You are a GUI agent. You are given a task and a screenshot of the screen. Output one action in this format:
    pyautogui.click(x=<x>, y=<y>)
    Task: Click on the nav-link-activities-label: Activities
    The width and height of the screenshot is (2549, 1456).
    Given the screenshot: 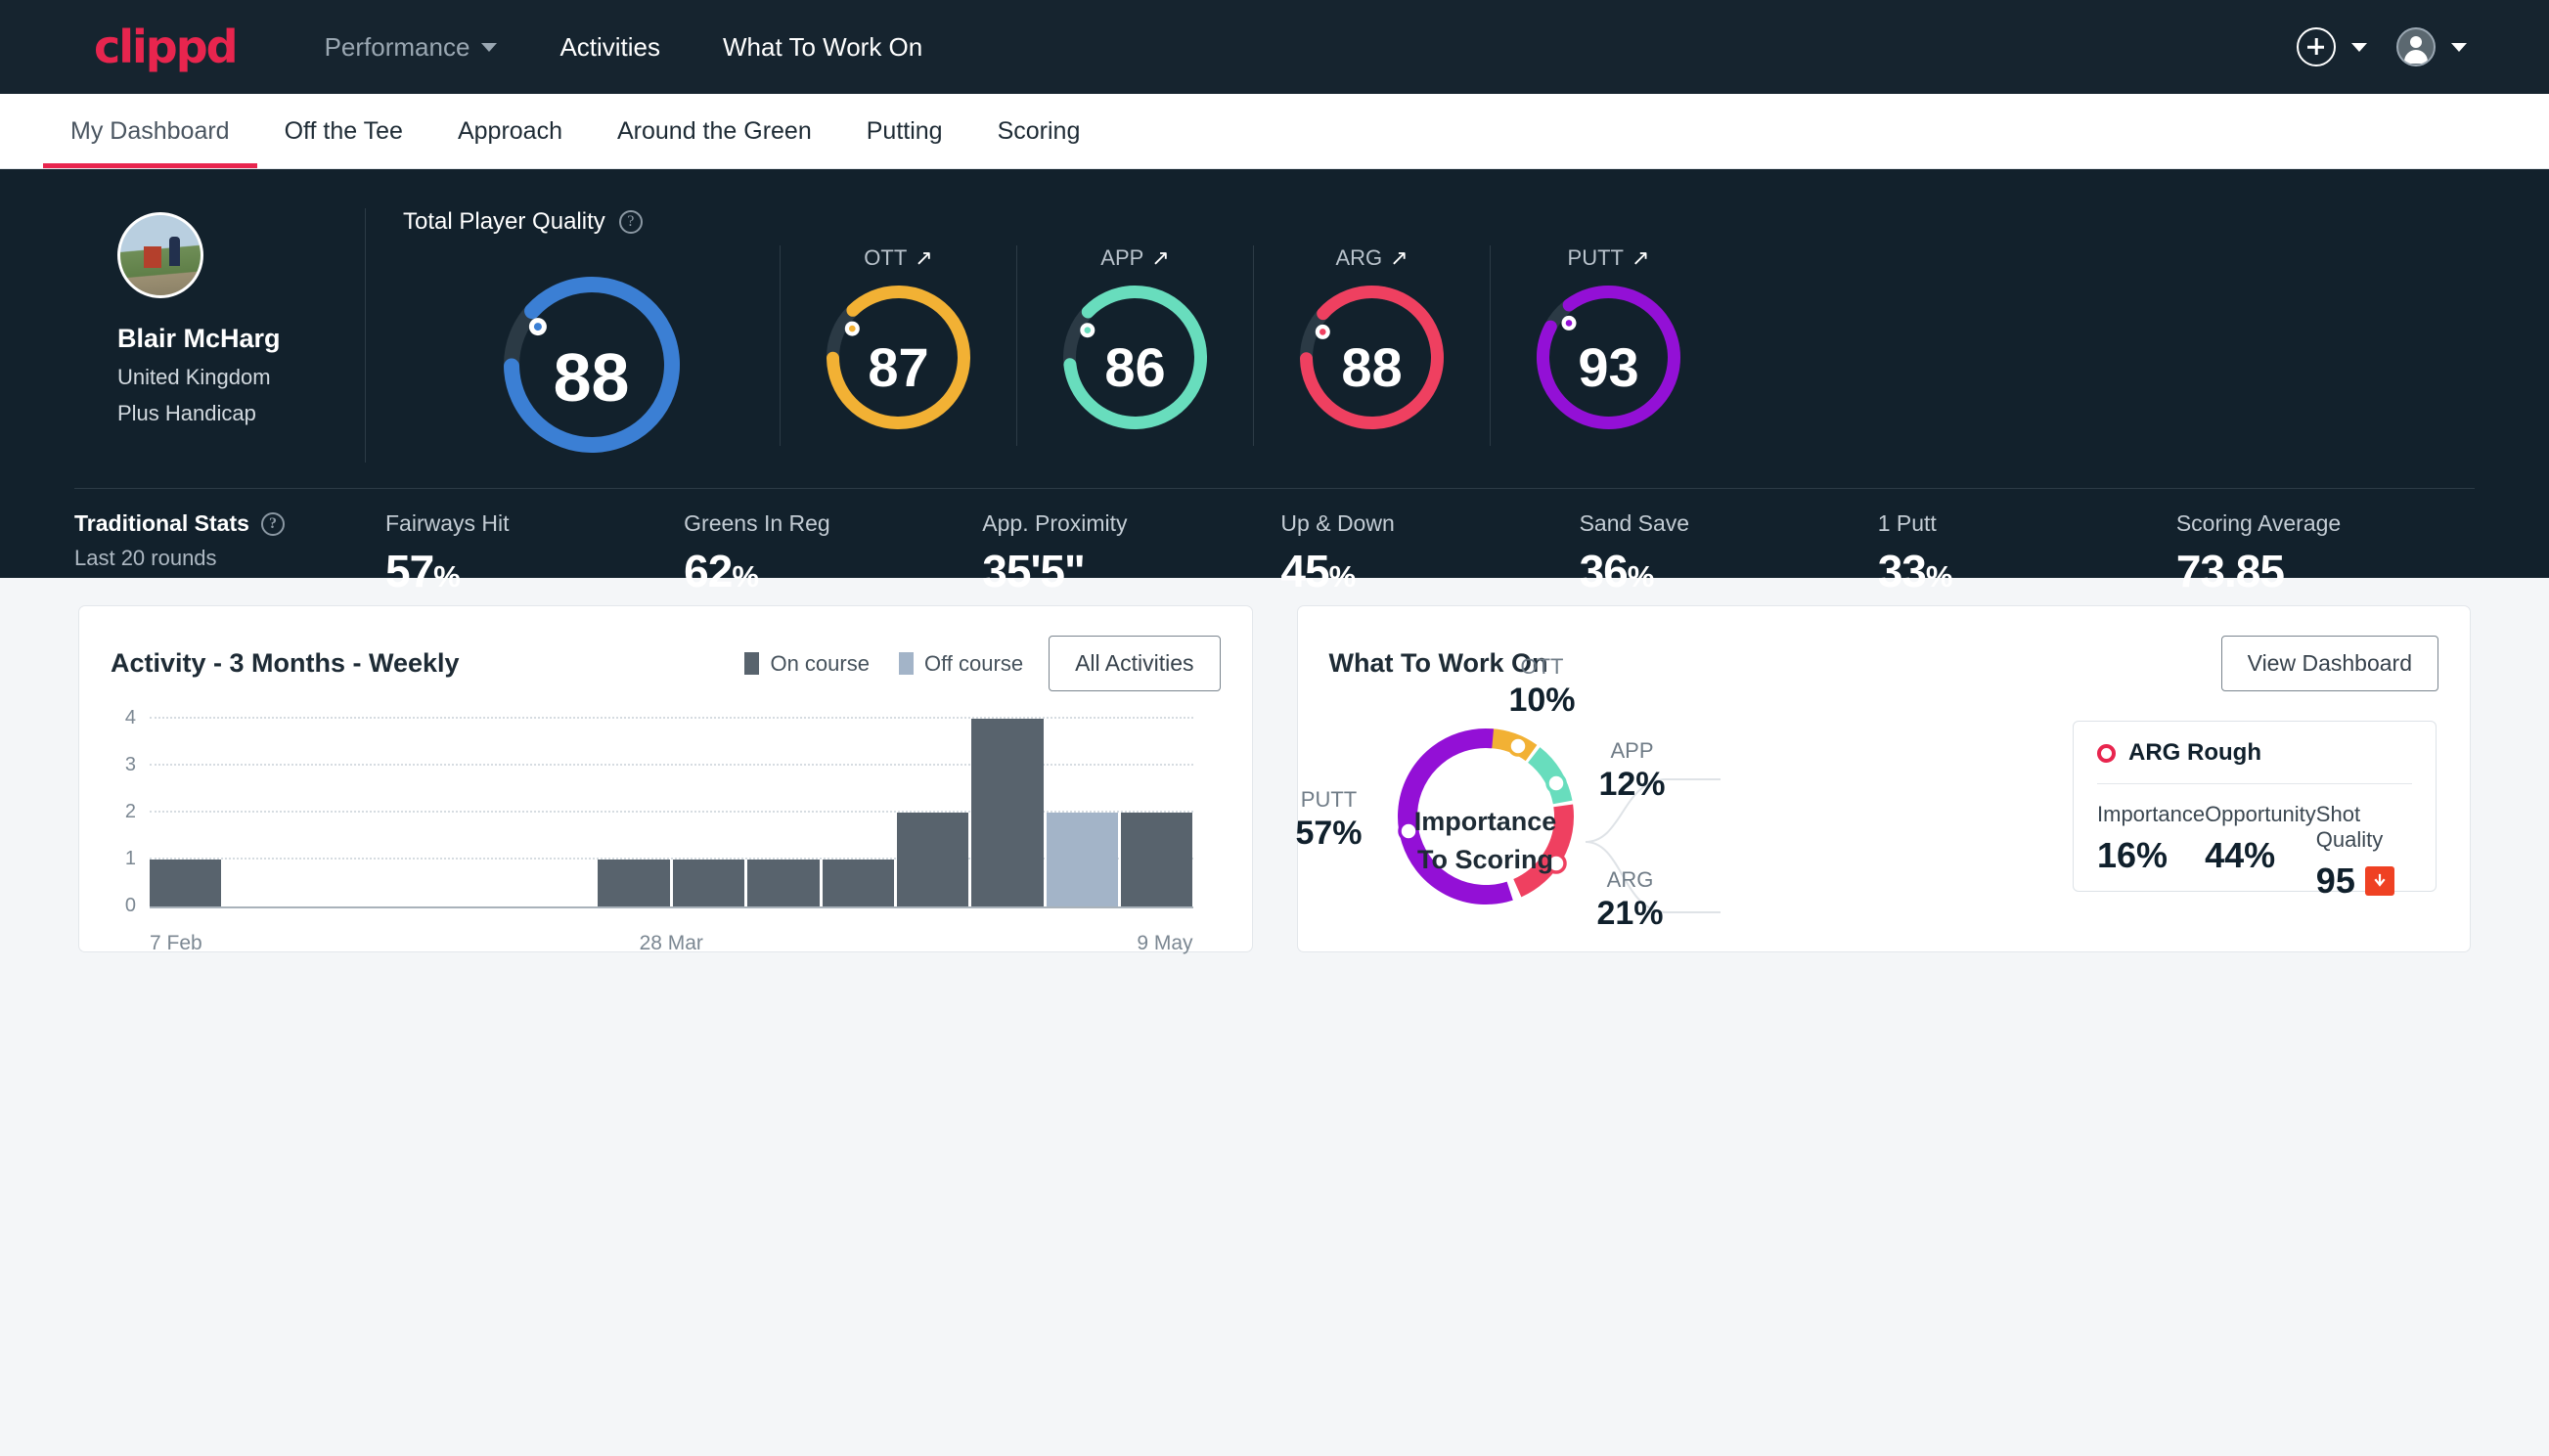 What is the action you would take?
    pyautogui.click(x=610, y=46)
    